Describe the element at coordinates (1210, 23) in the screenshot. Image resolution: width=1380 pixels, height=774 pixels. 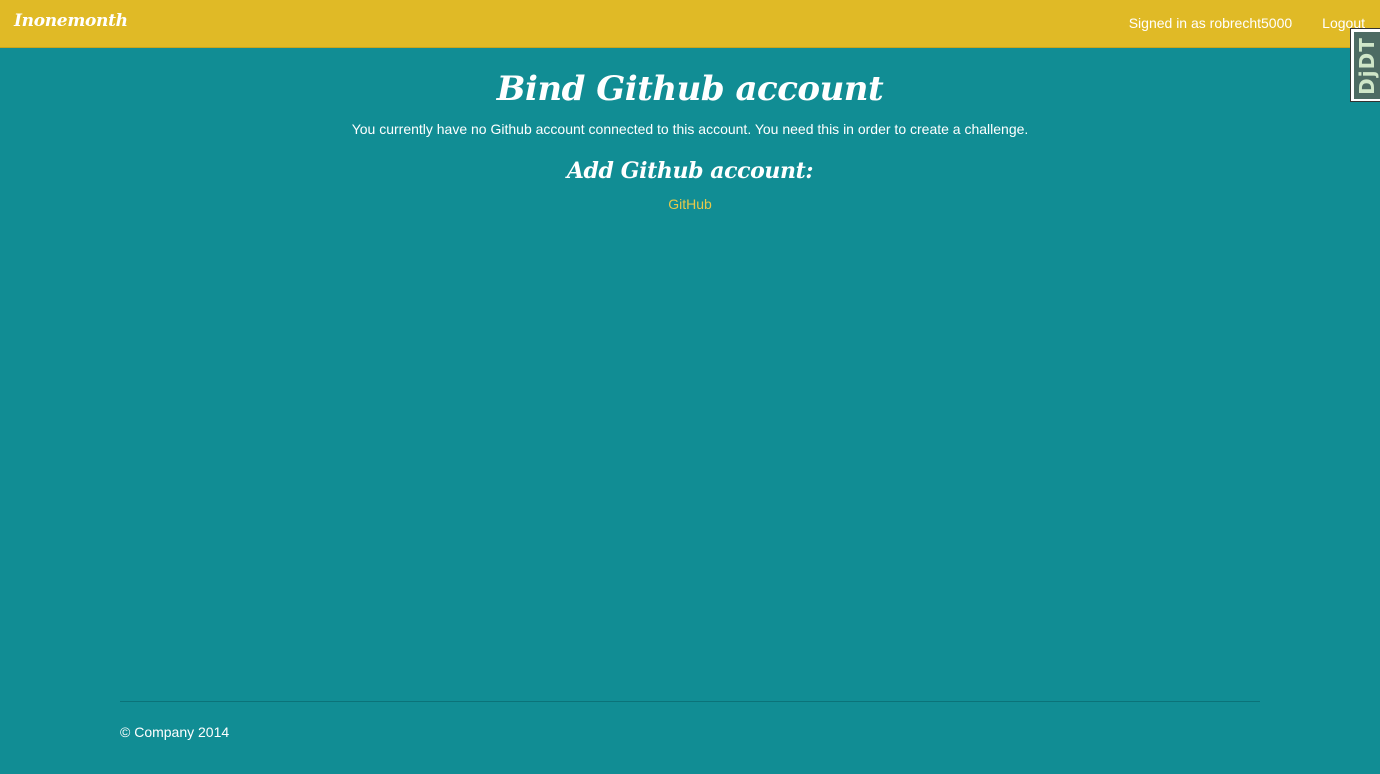
I see `signed-in-text: Signed in as robrecht5000` at that location.